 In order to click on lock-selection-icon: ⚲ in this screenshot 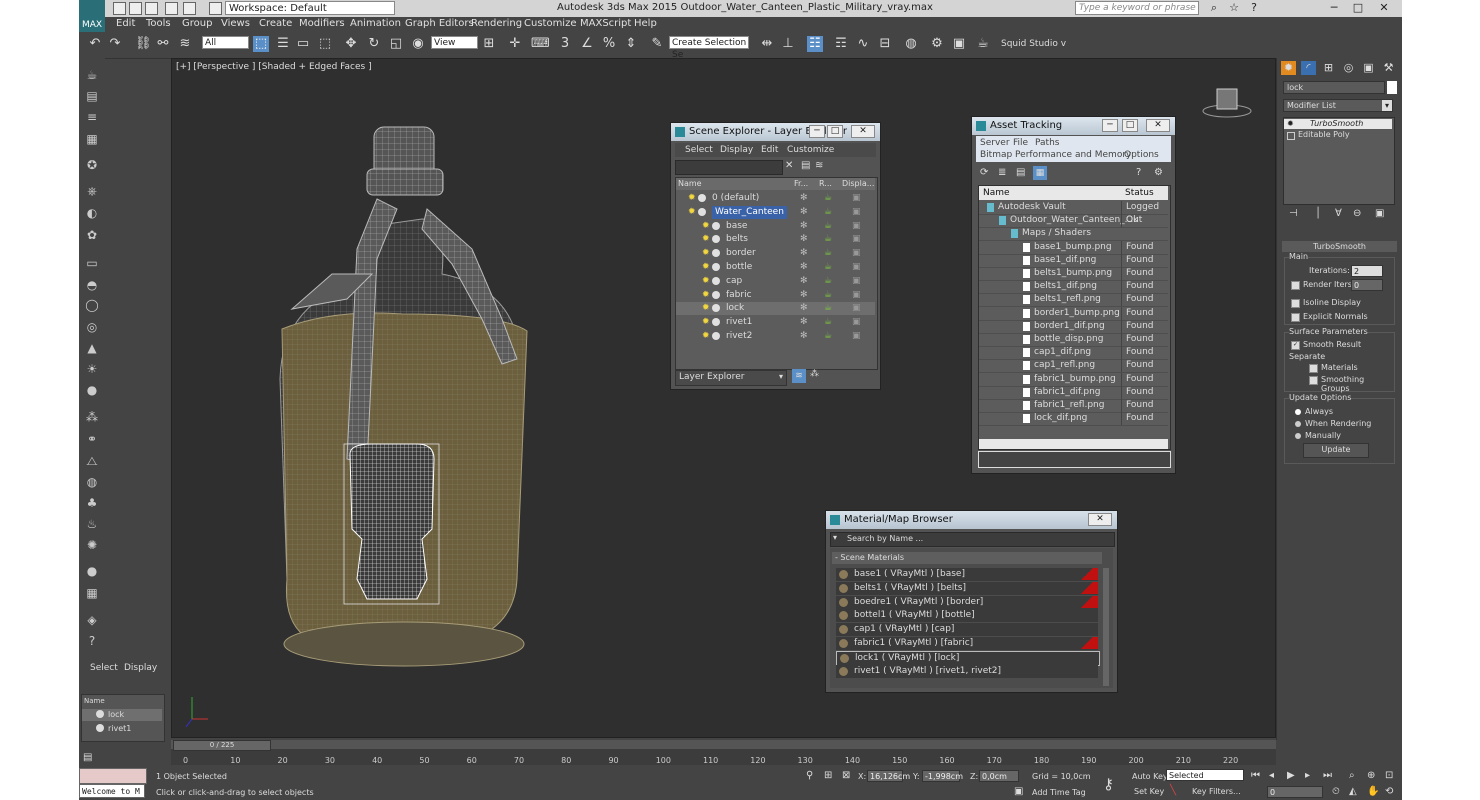, I will do `click(809, 775)`.